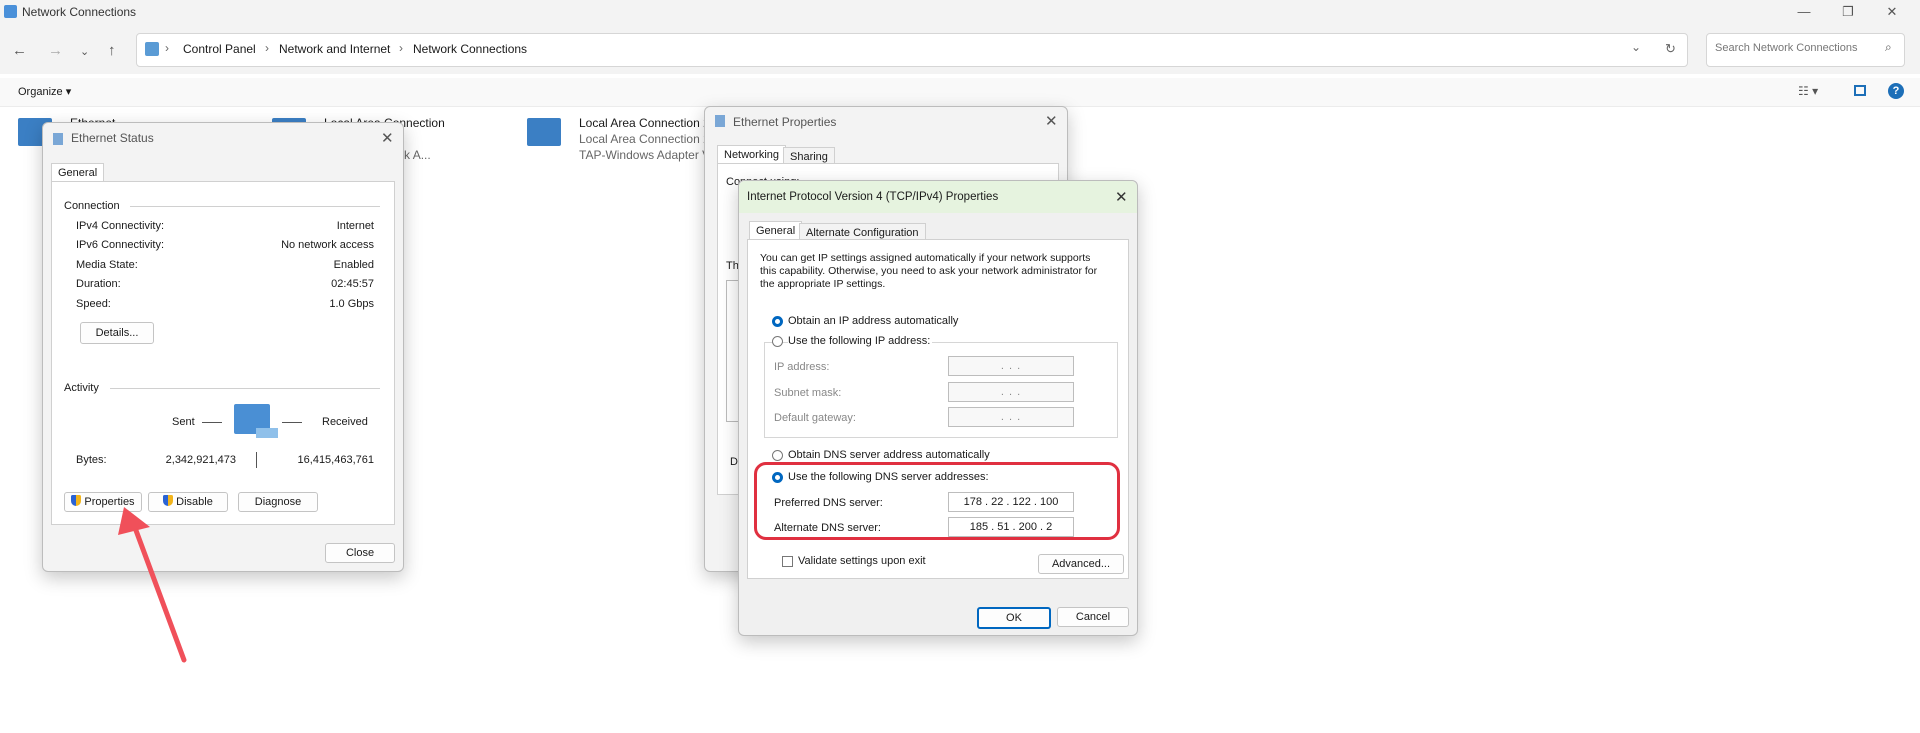  Describe the element at coordinates (112, 138) in the screenshot. I see `dialog-title: Ethernet Status` at that location.